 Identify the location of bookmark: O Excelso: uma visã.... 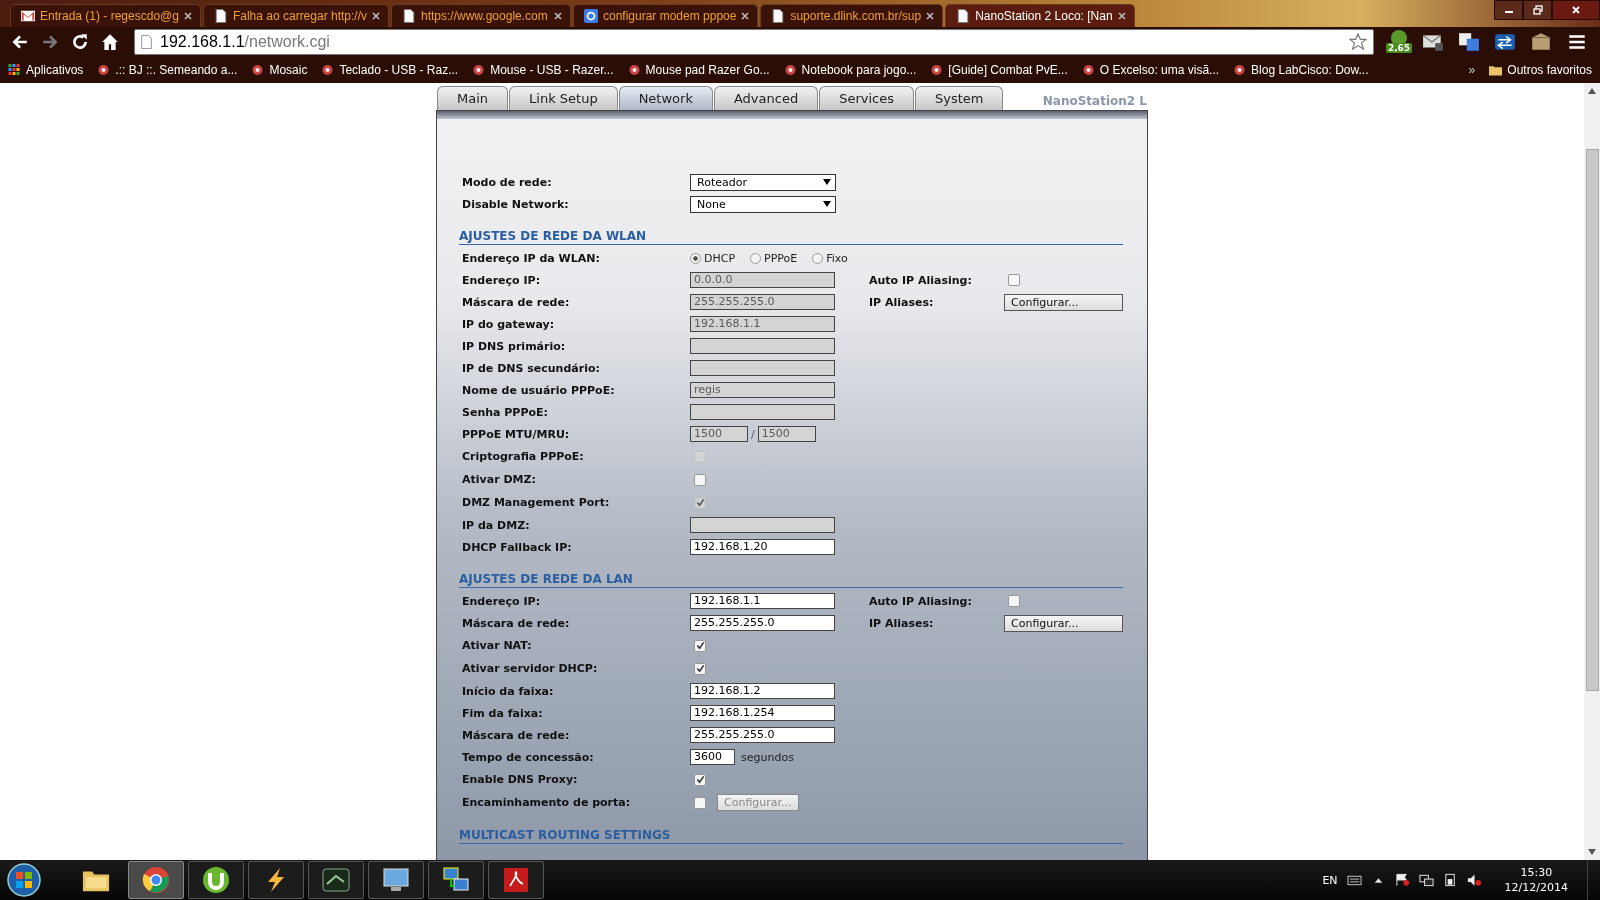
(1150, 70).